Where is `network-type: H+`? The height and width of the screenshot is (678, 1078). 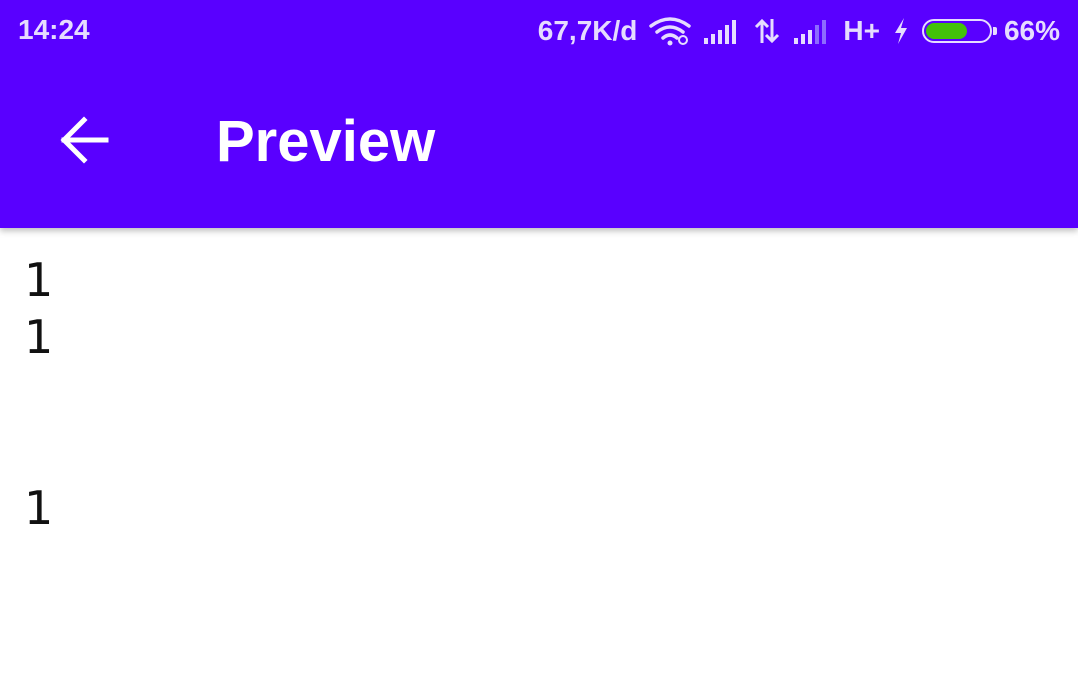 network-type: H+ is located at coordinates (861, 30).